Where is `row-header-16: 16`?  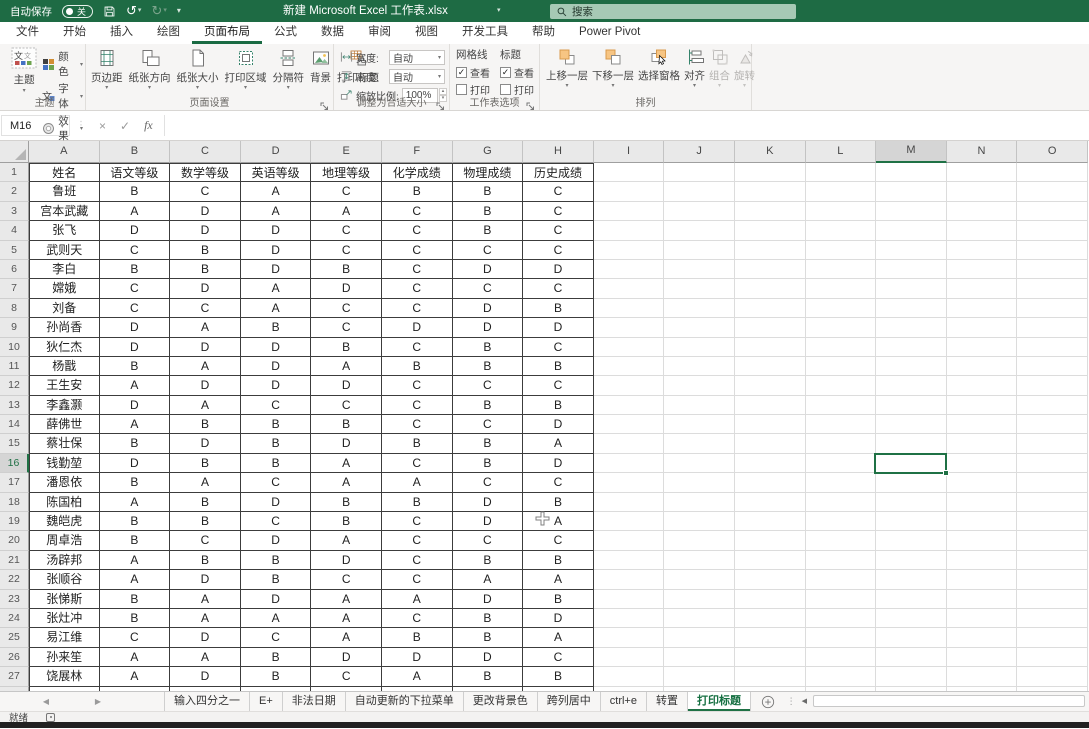 row-header-16: 16 is located at coordinates (14, 463).